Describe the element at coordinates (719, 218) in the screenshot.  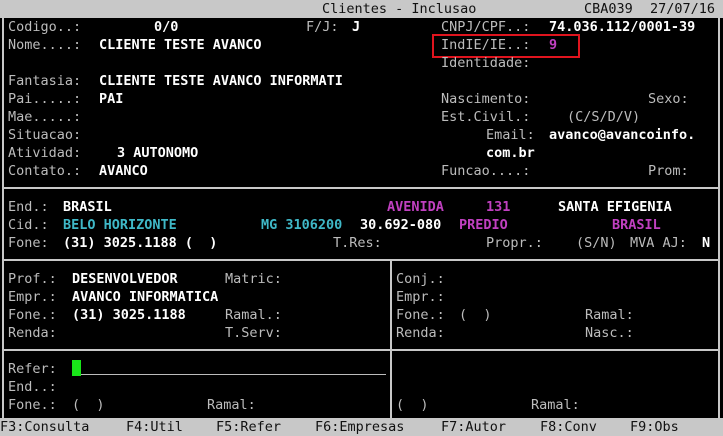
I see `right-border` at that location.